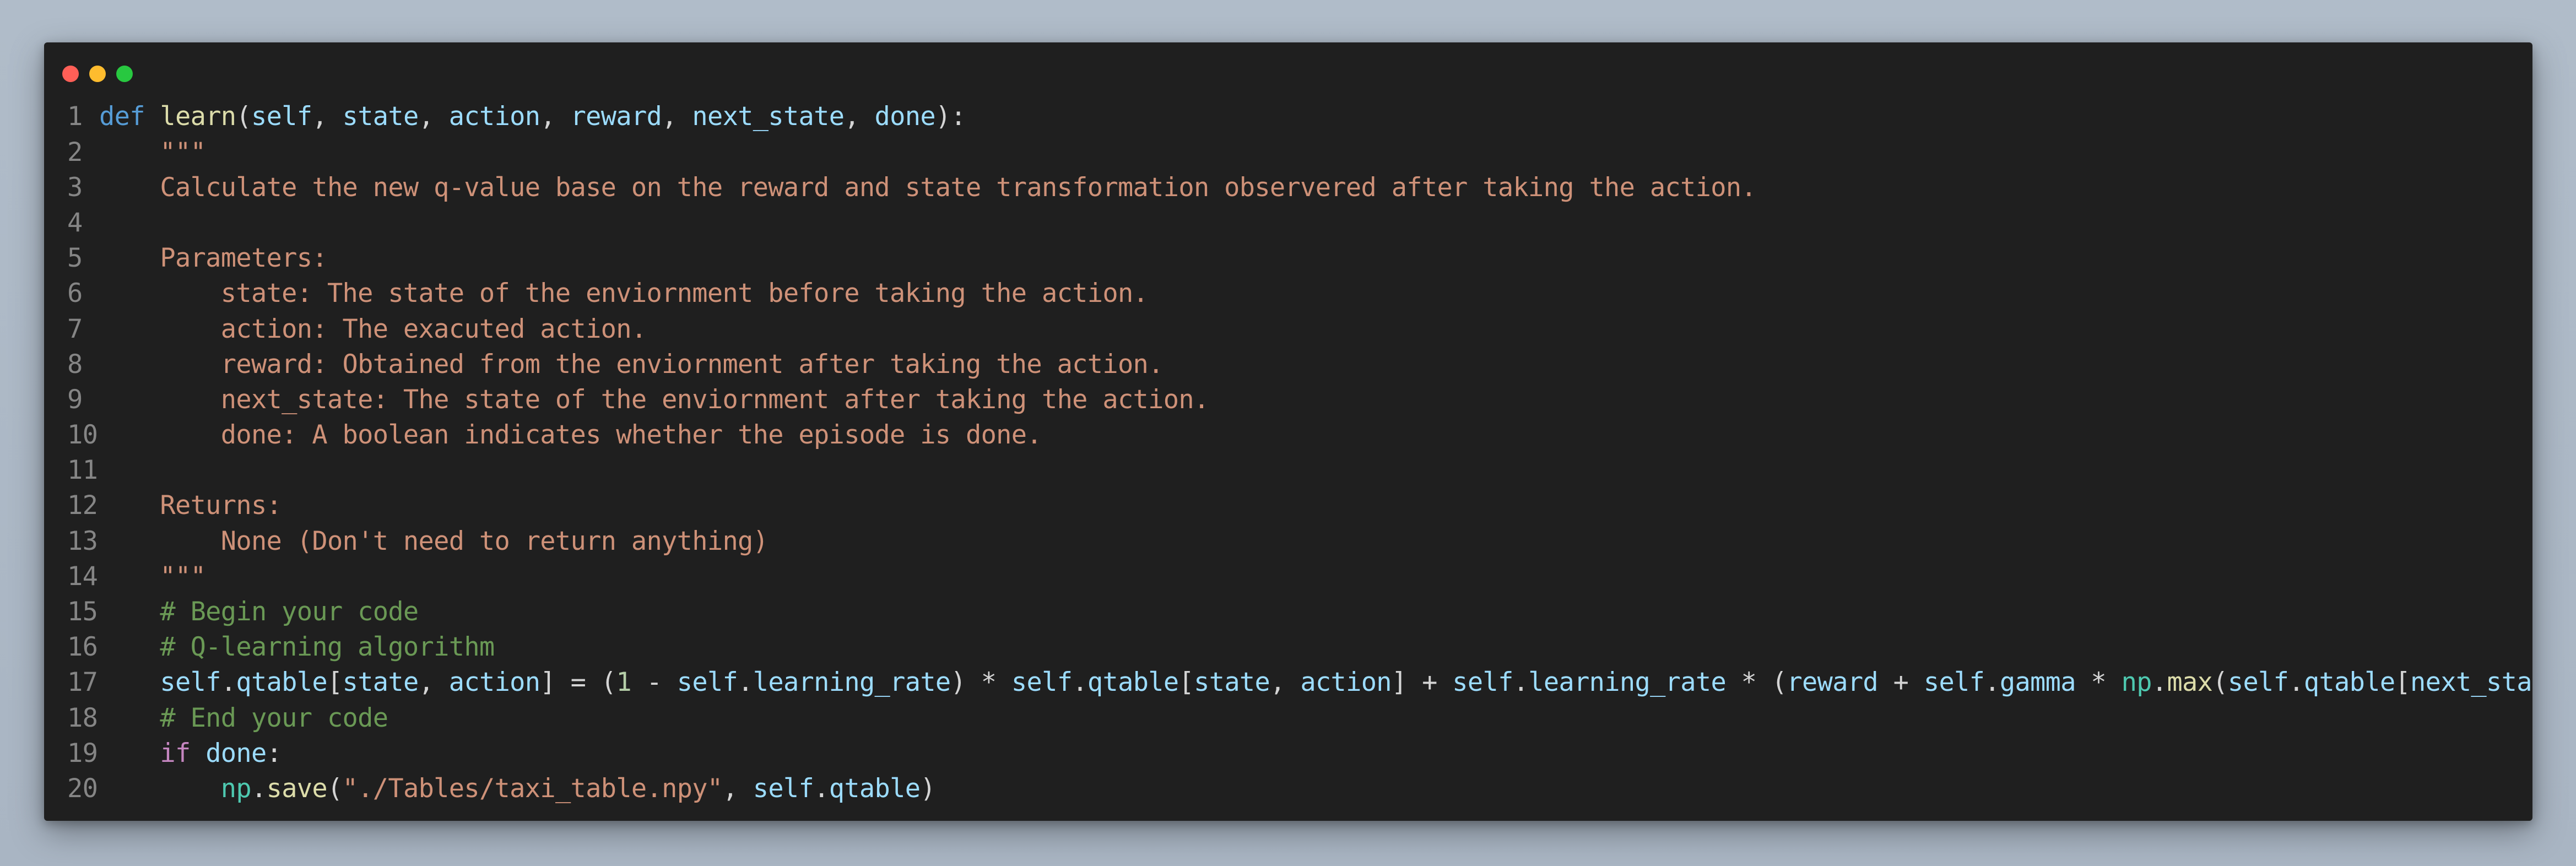  I want to click on code-token-plain: +, so click(1901, 682).